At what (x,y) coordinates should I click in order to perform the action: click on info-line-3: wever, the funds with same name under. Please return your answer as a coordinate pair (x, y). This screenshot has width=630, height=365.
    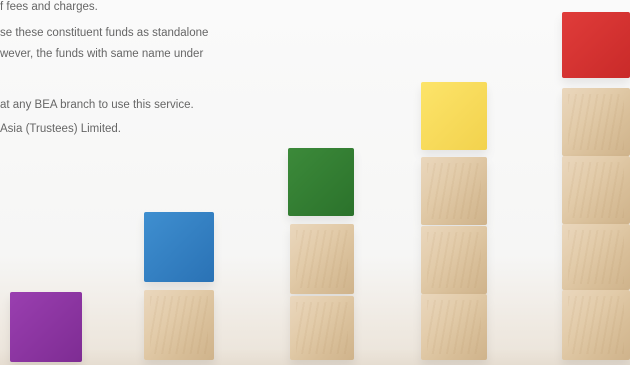
    Looking at the image, I should click on (102, 54).